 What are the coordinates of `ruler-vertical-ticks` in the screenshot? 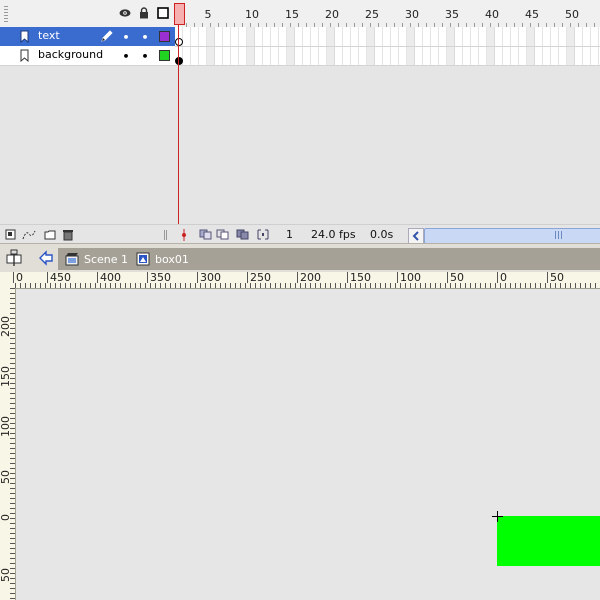 It's located at (12, 444).